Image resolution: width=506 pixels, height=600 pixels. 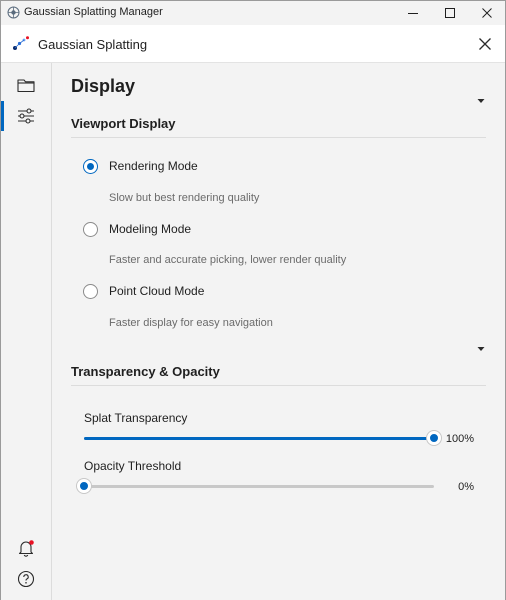 I want to click on slider-value: 0%, so click(x=466, y=487).